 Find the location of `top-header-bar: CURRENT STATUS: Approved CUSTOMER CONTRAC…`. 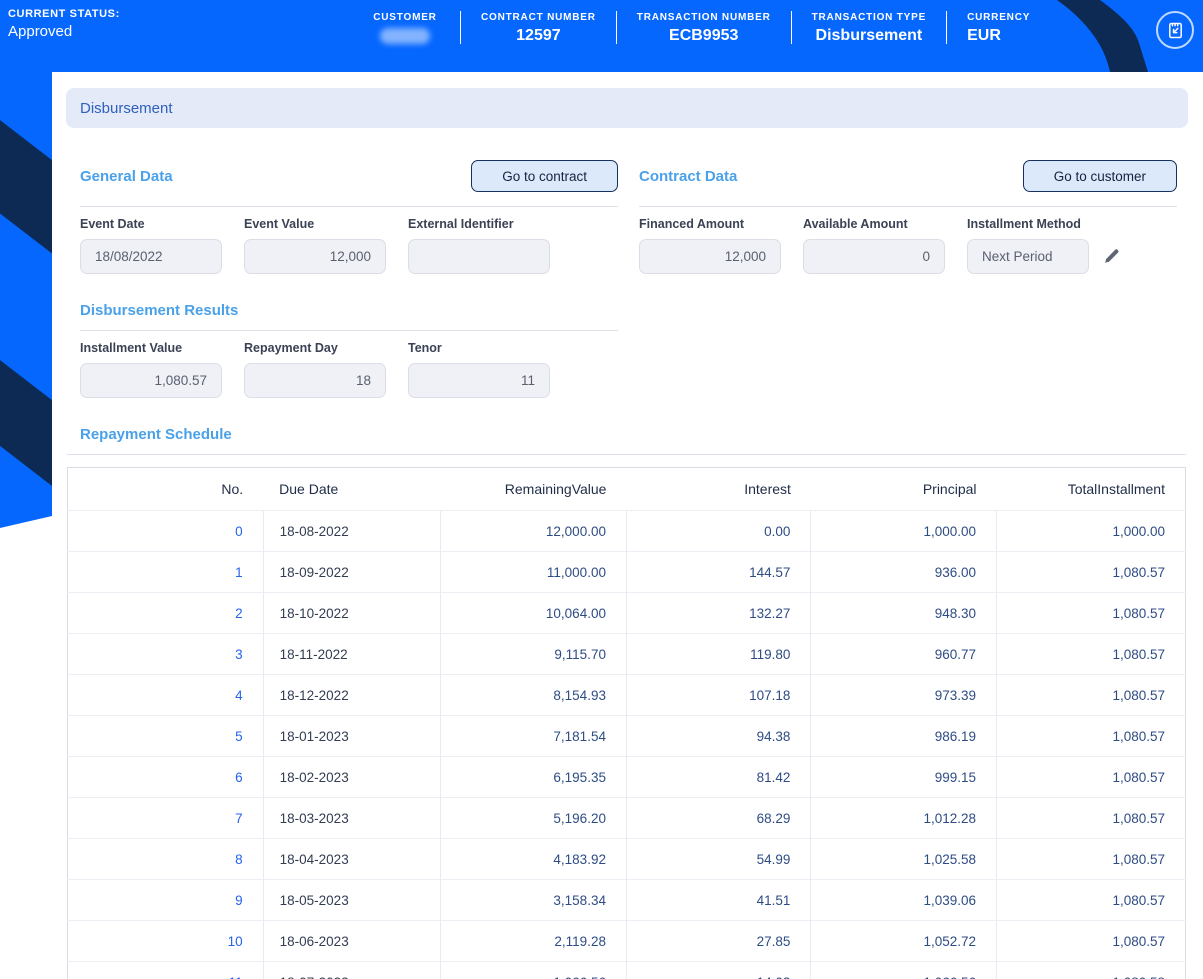

top-header-bar: CURRENT STATUS: Approved CUSTOMER CONTRAC… is located at coordinates (601, 36).